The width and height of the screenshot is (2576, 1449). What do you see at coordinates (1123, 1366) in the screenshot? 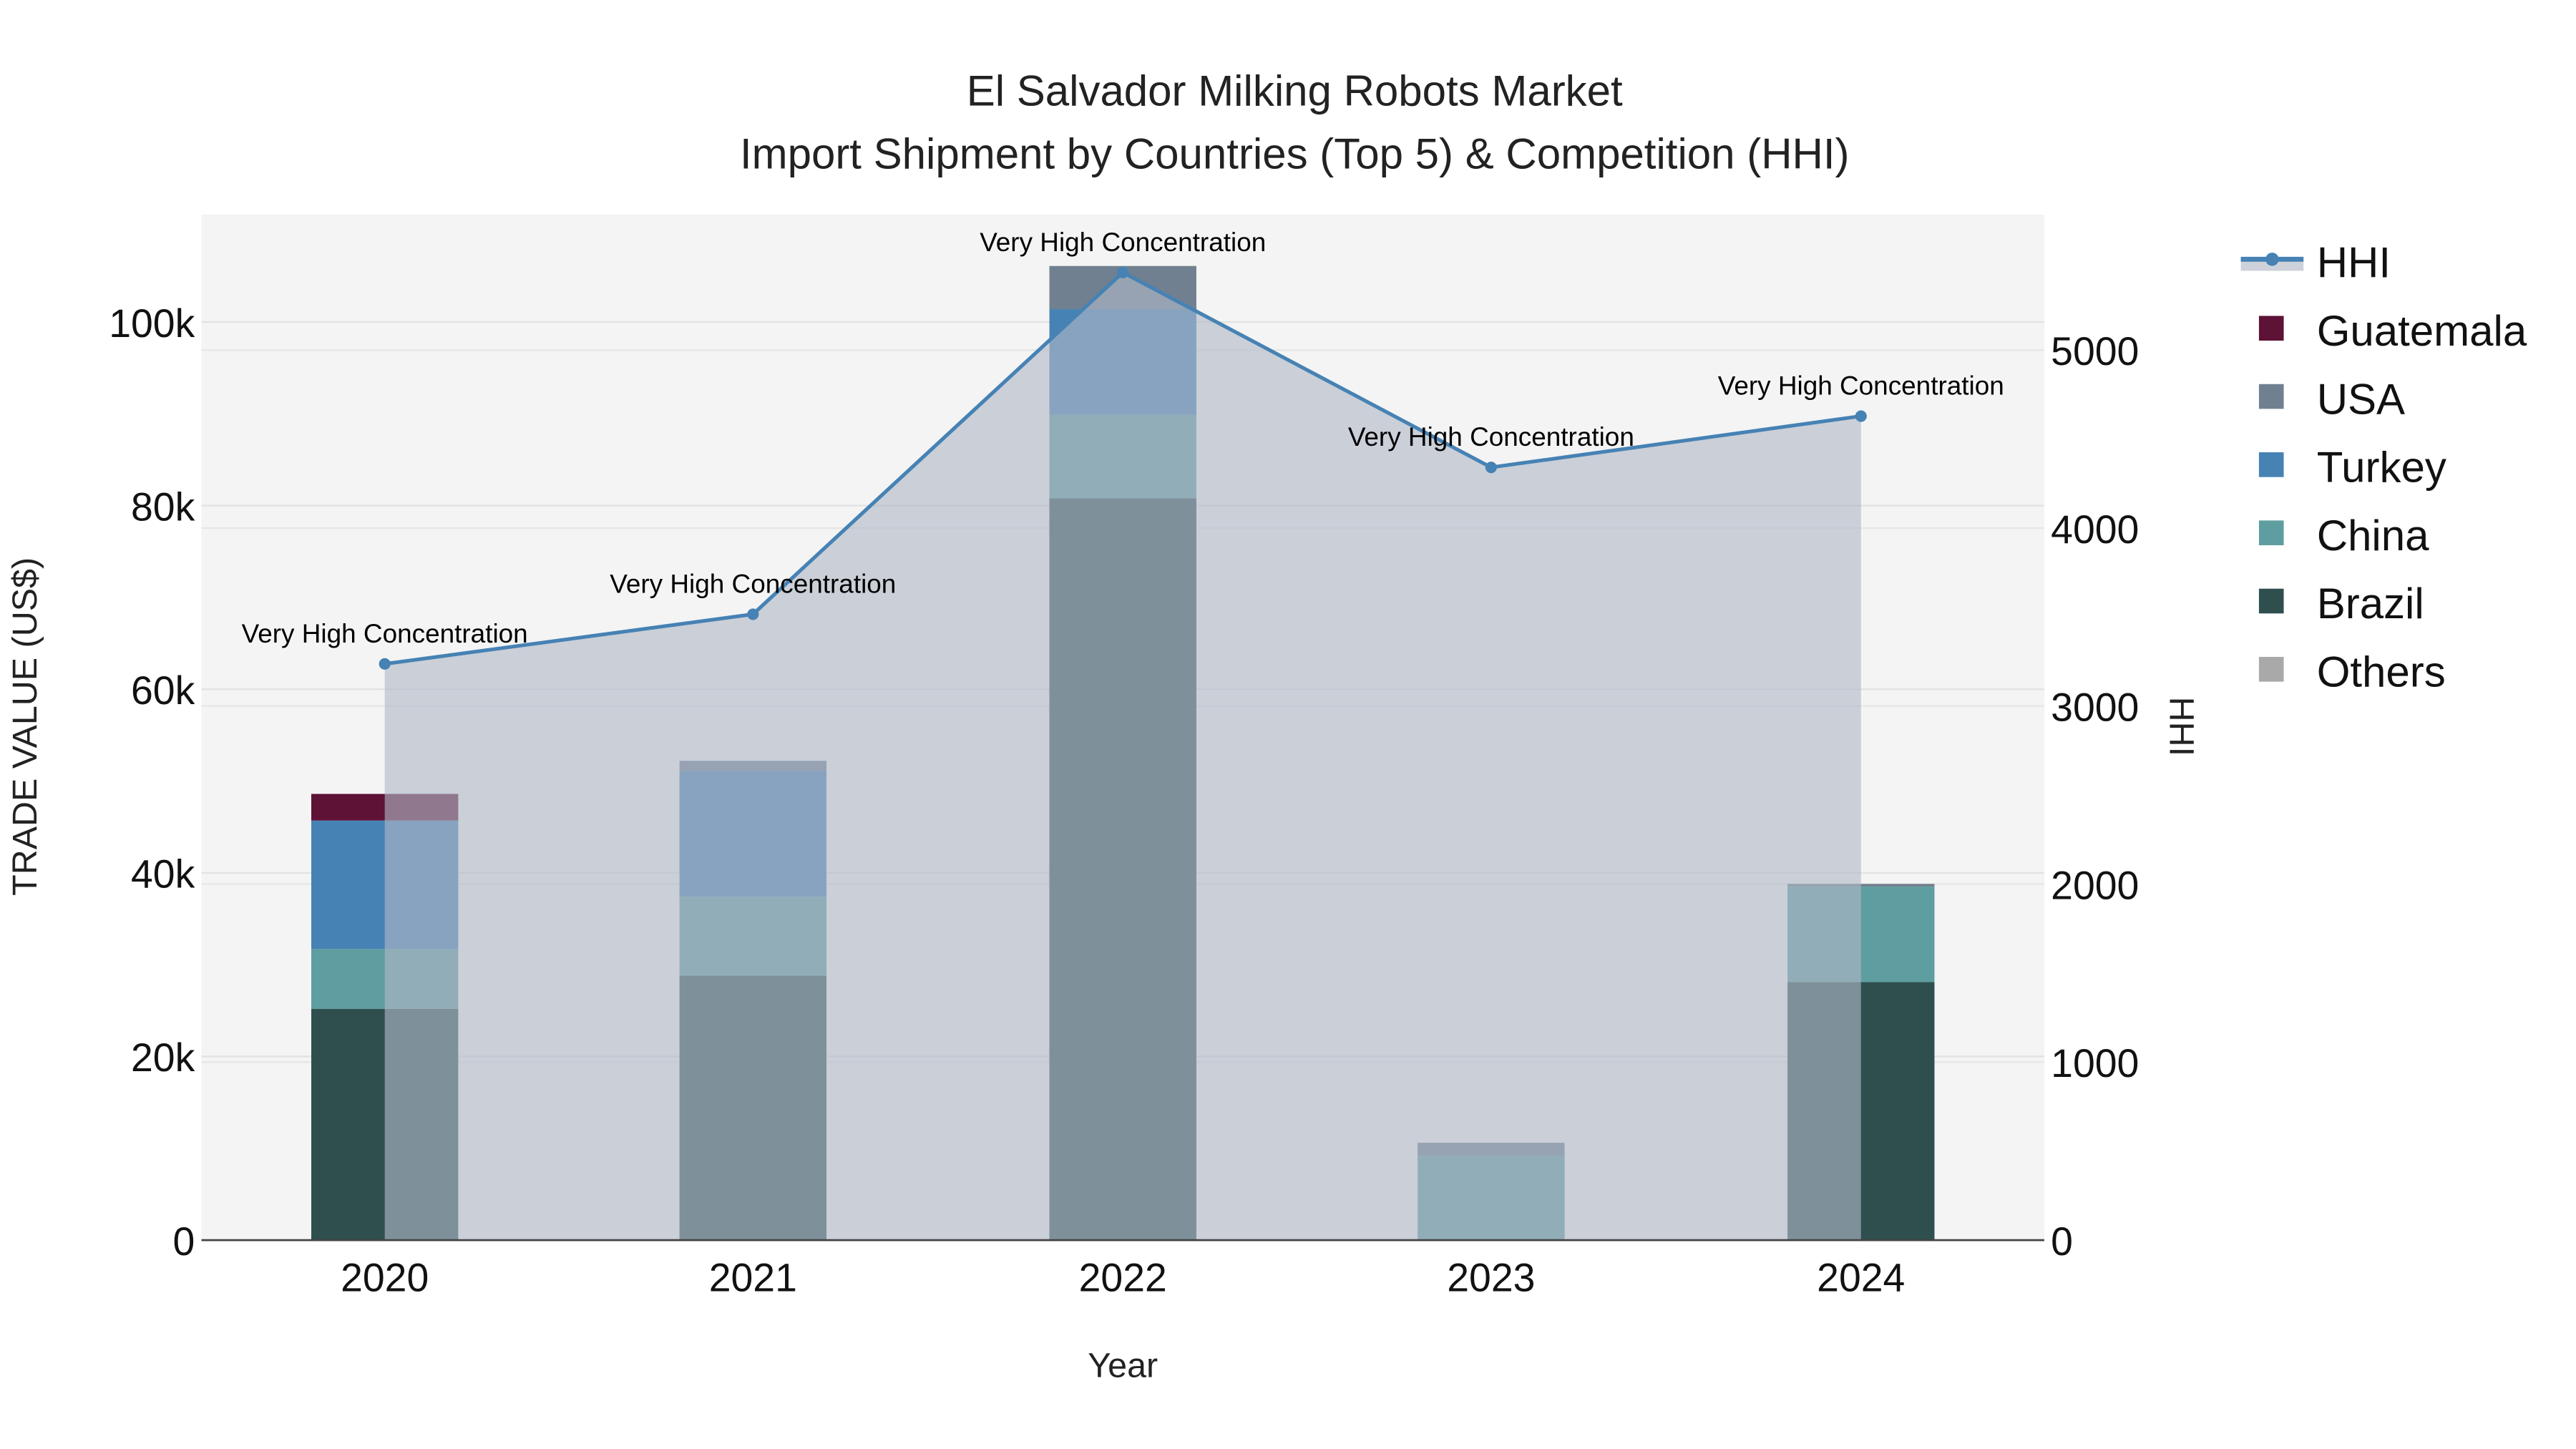
I see `x-axis-label: Year` at bounding box center [1123, 1366].